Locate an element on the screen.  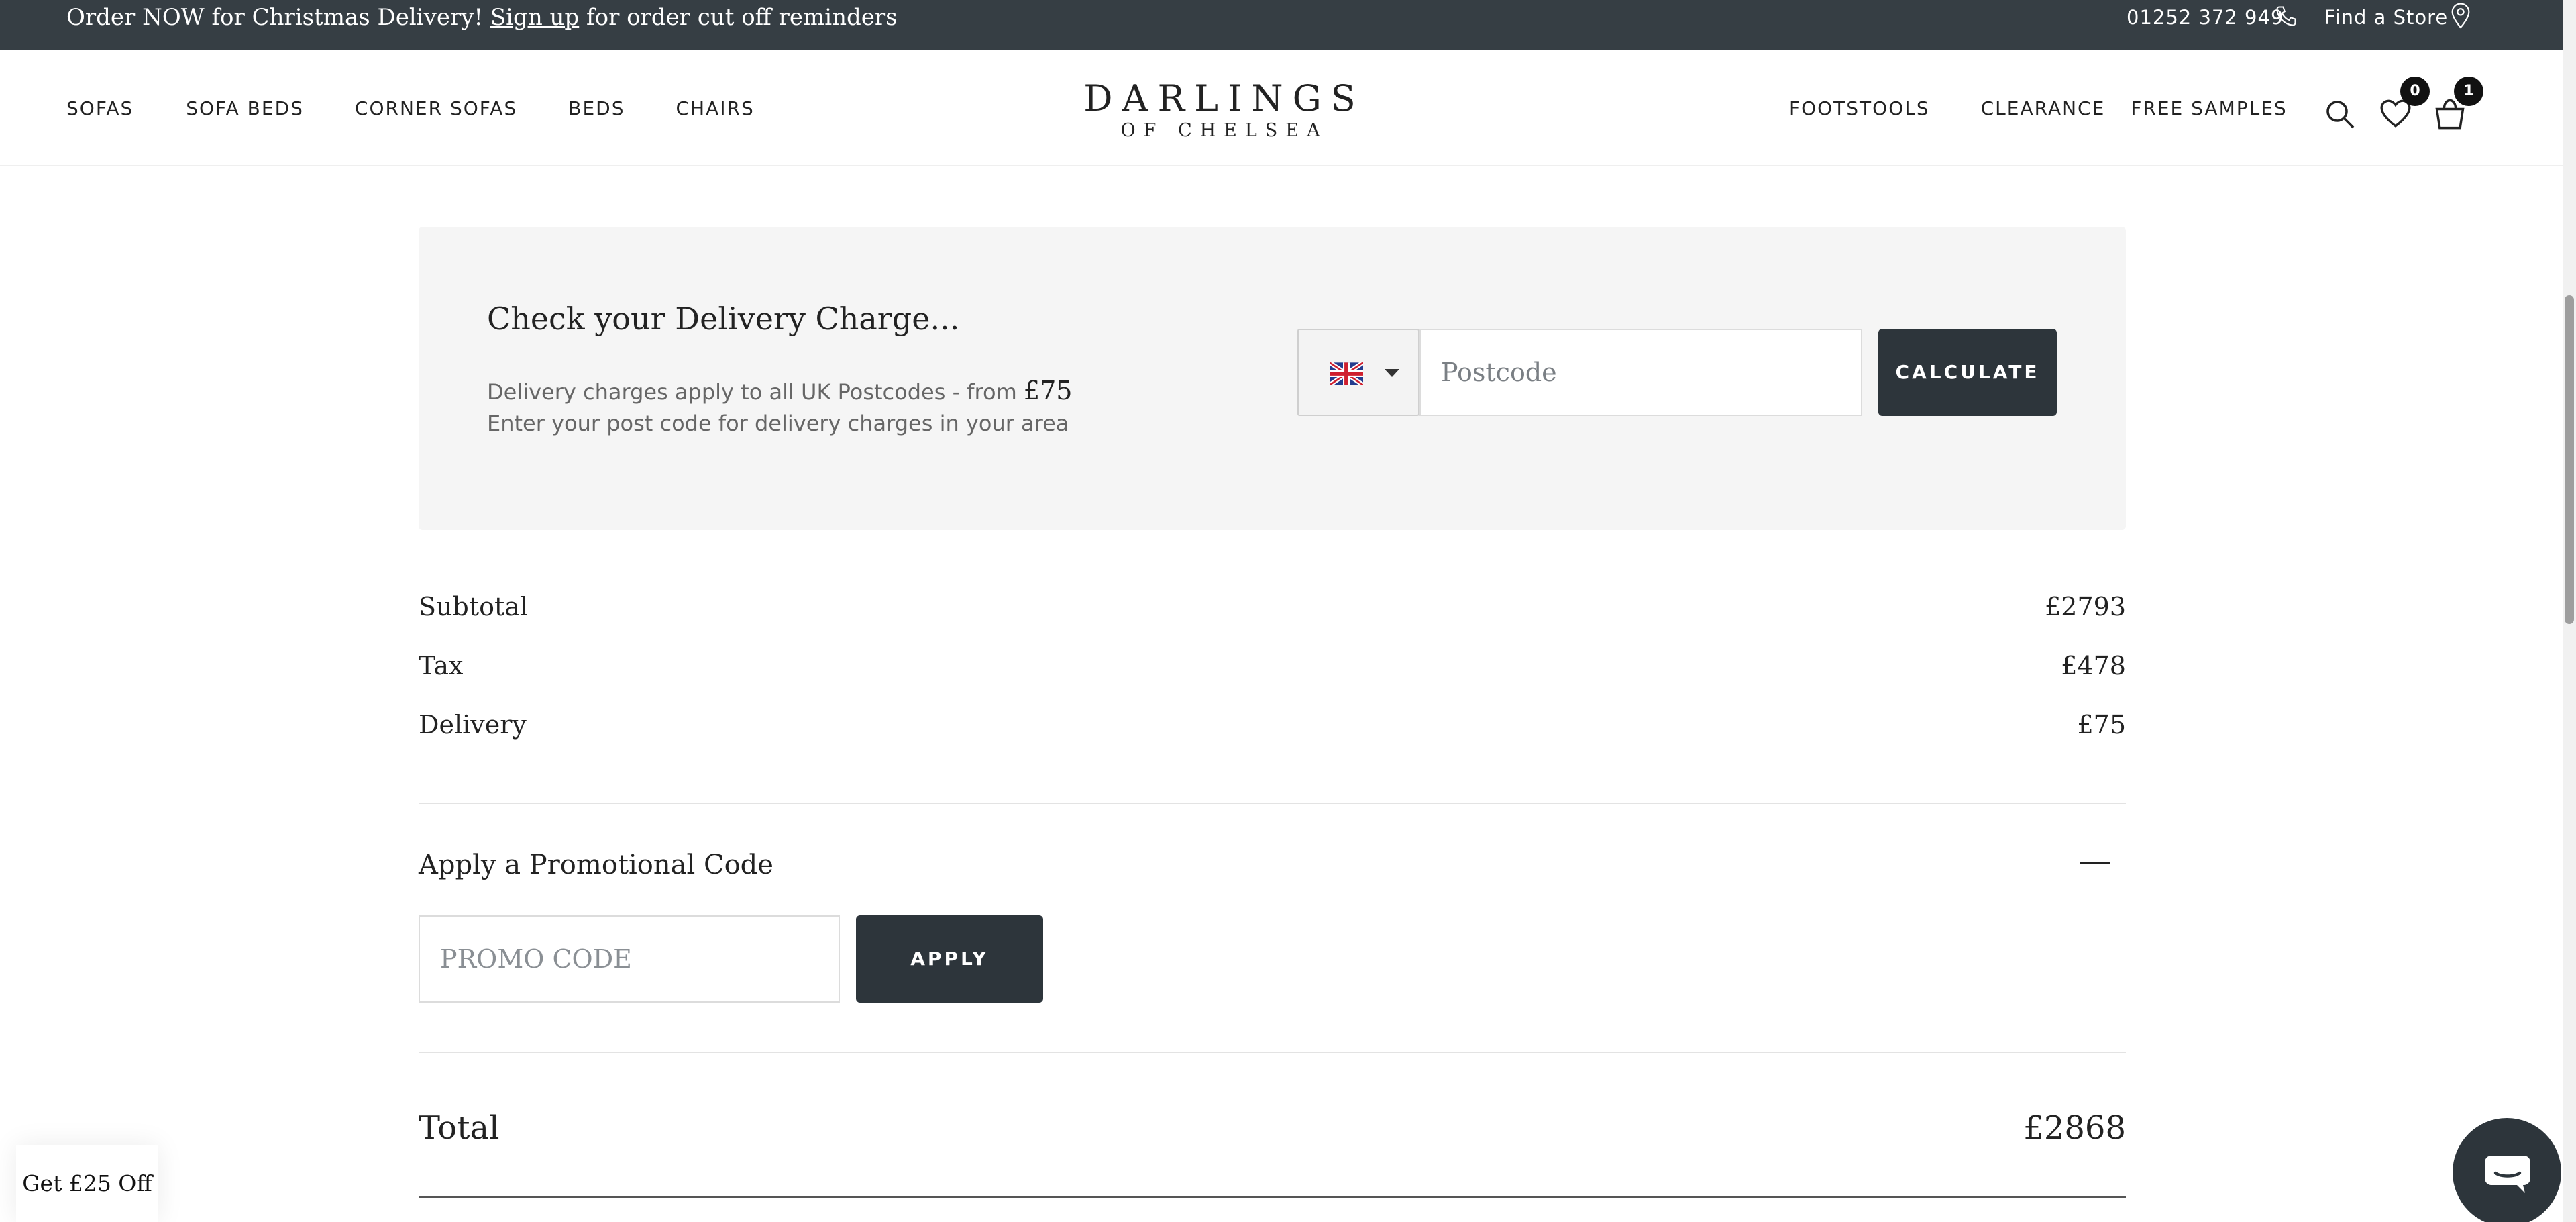
find-store-link: Find a Store is located at coordinates (2386, 17).